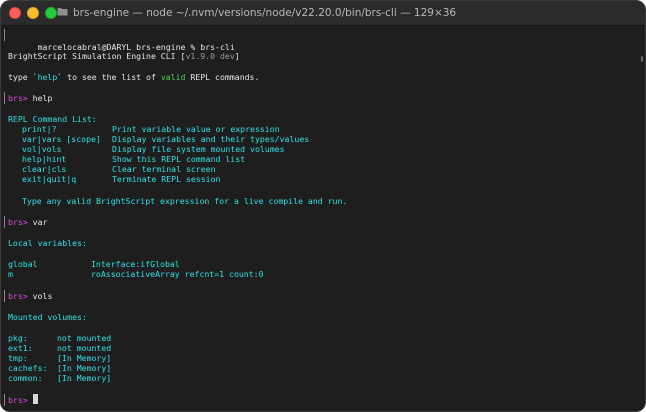  What do you see at coordinates (30, 98) in the screenshot?
I see `repl-prompt-line: brs> help` at bounding box center [30, 98].